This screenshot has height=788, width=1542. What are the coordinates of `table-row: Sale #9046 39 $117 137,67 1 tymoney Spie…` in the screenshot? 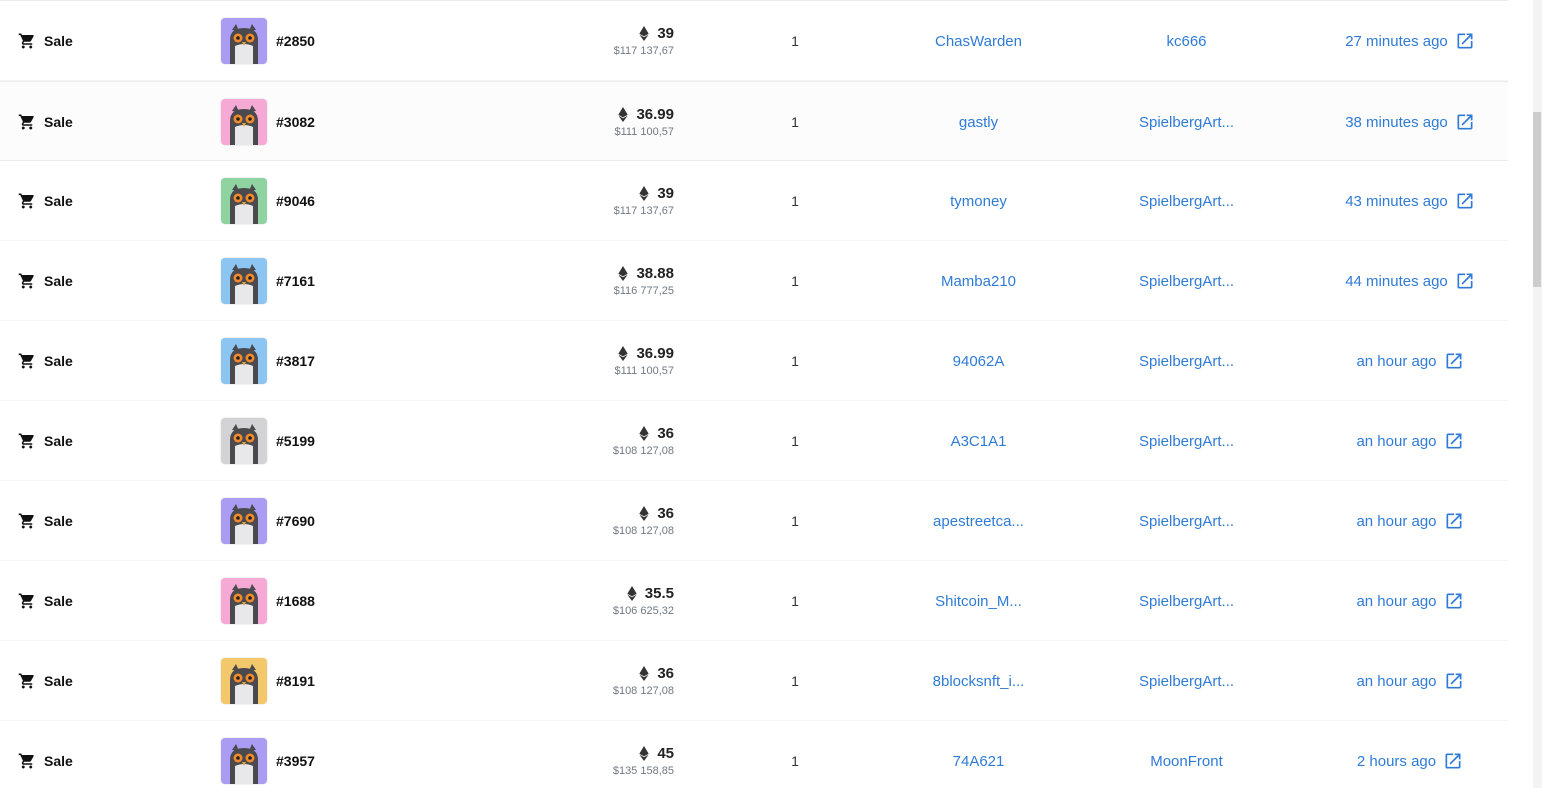 It's located at (754, 201).